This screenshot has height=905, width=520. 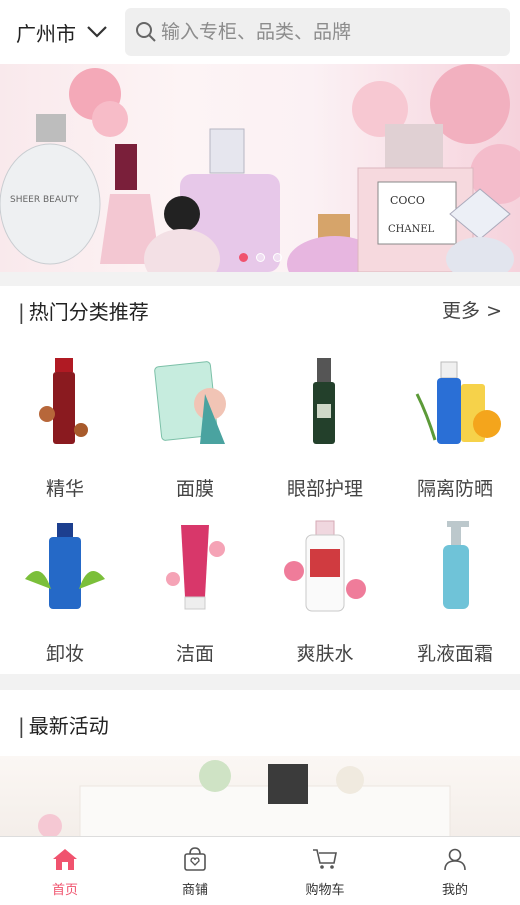 I want to click on tab-label: 首页, so click(x=64, y=890).